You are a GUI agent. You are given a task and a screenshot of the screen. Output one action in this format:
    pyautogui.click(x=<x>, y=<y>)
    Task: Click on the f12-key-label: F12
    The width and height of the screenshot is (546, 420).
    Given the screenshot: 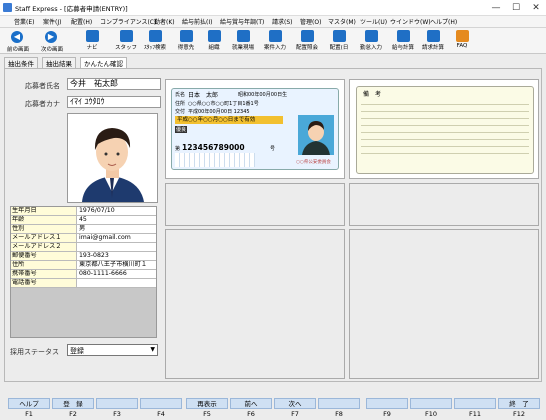 What is the action you would take?
    pyautogui.click(x=518, y=414)
    